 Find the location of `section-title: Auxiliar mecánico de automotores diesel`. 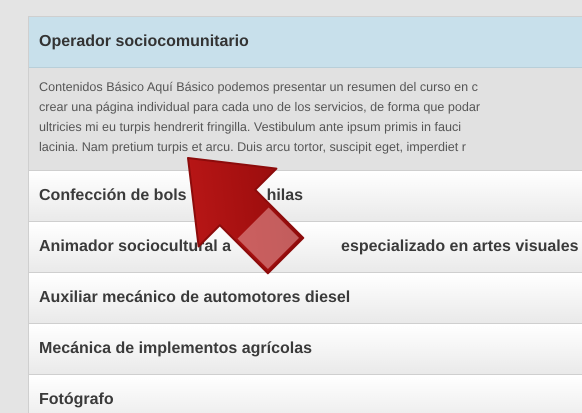

section-title: Auxiliar mecánico de automotores diesel is located at coordinates (194, 298).